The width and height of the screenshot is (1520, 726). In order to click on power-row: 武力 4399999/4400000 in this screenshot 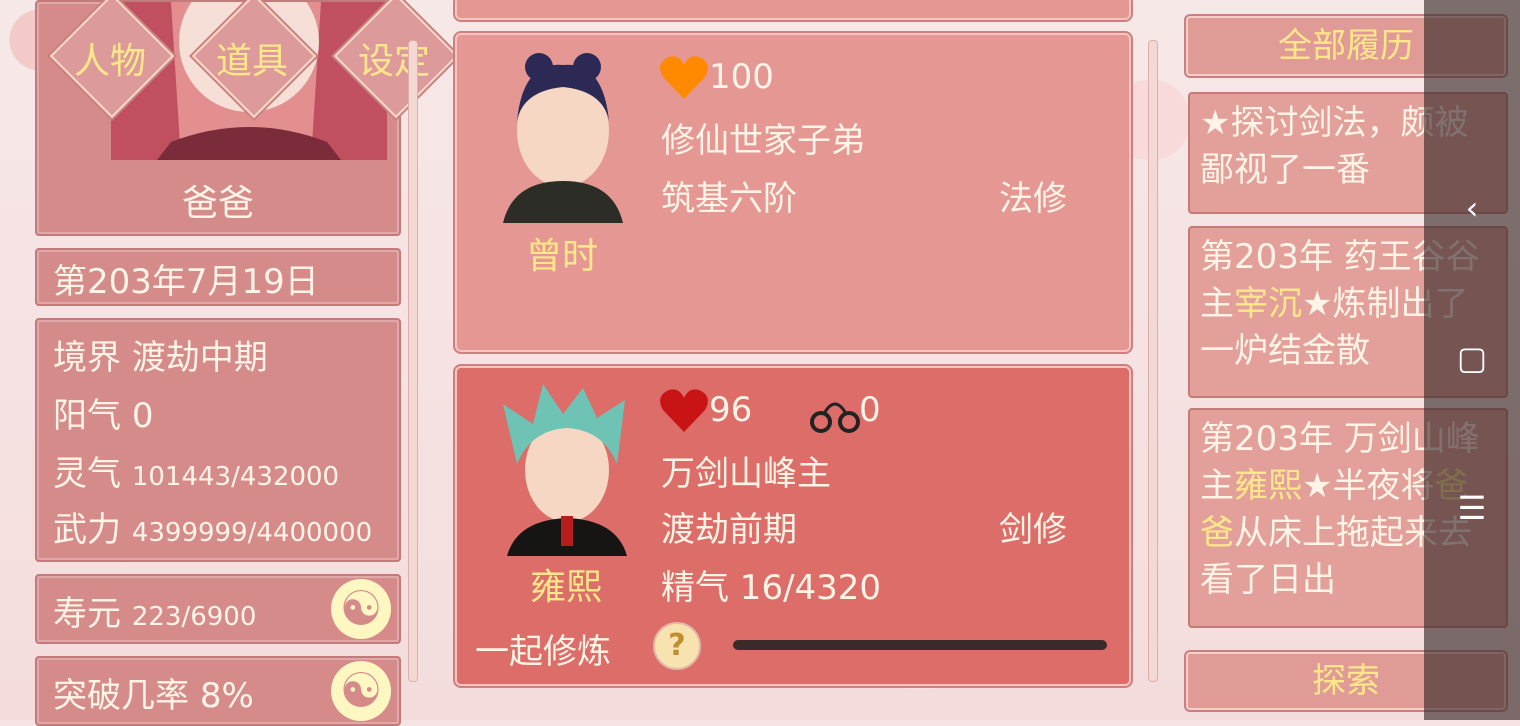, I will do `click(212, 526)`.